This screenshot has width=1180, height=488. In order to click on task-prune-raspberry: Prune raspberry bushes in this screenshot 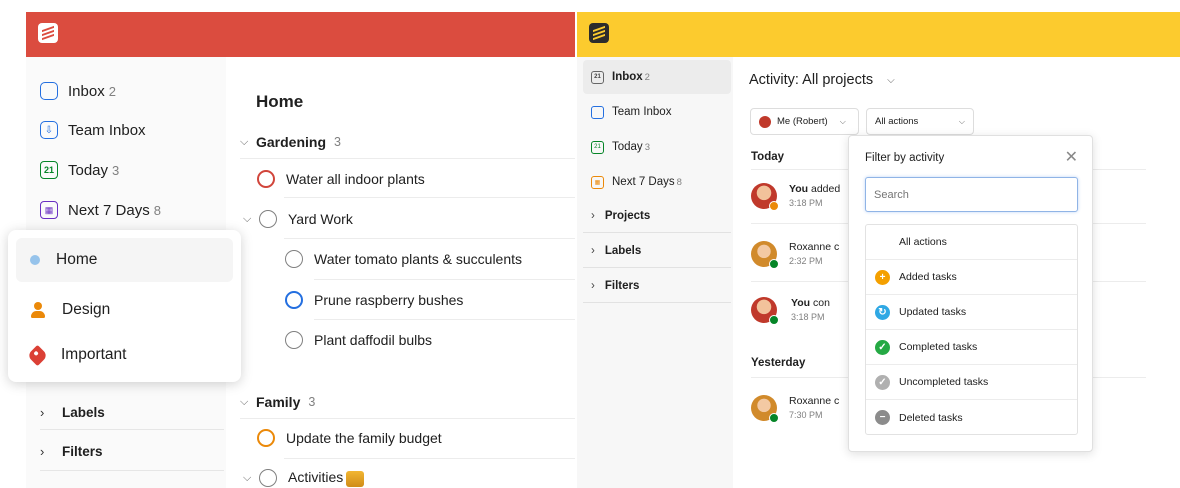, I will do `click(374, 300)`.